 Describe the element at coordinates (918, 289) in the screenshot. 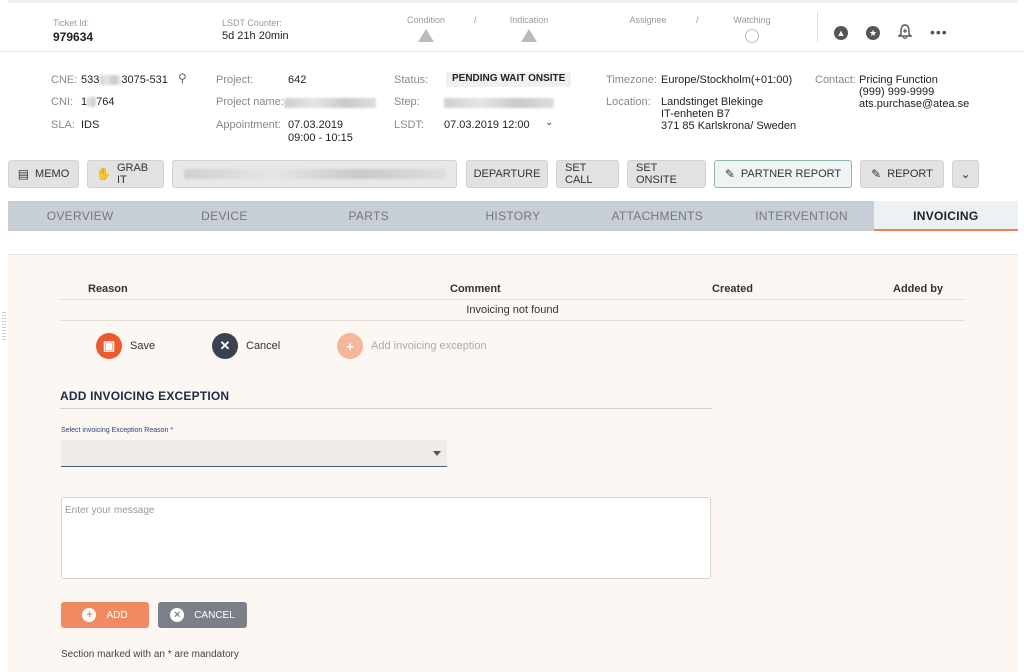

I see `column-header-added-by: Added by` at that location.